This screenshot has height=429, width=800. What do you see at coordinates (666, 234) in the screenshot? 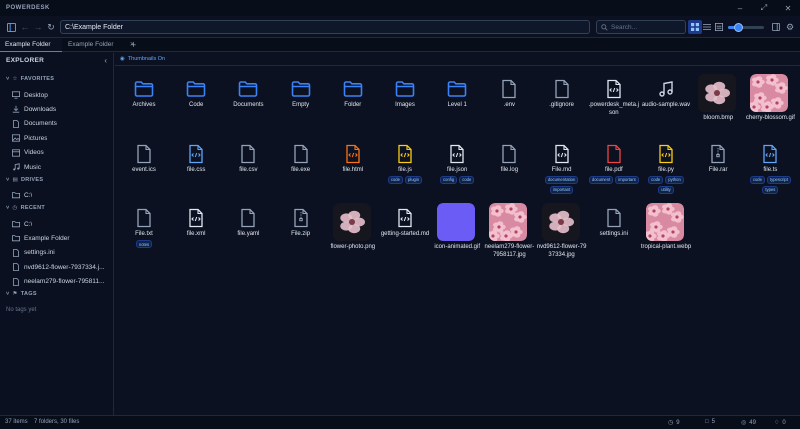
I see `file-item: tropical-plant.webp` at bounding box center [666, 234].